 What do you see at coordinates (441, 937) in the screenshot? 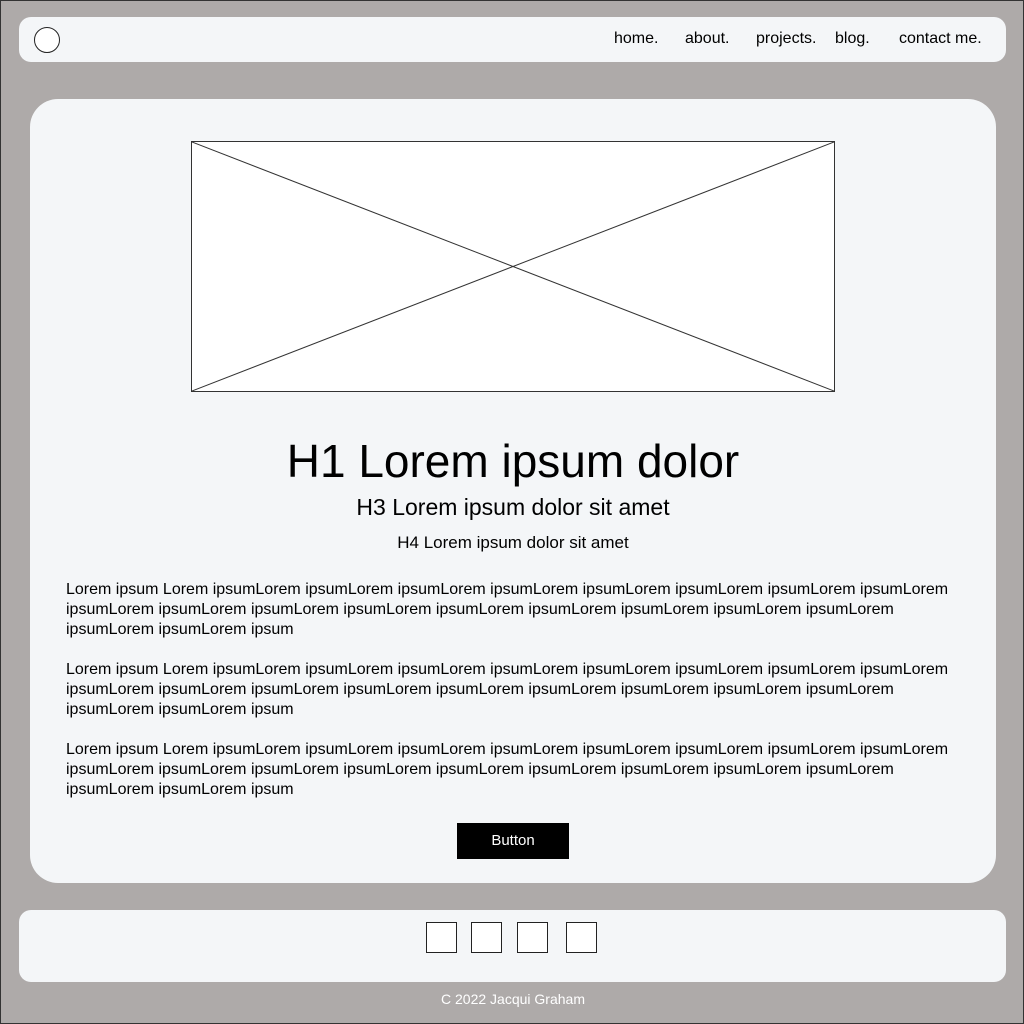
I see `social-link-1-icon` at bounding box center [441, 937].